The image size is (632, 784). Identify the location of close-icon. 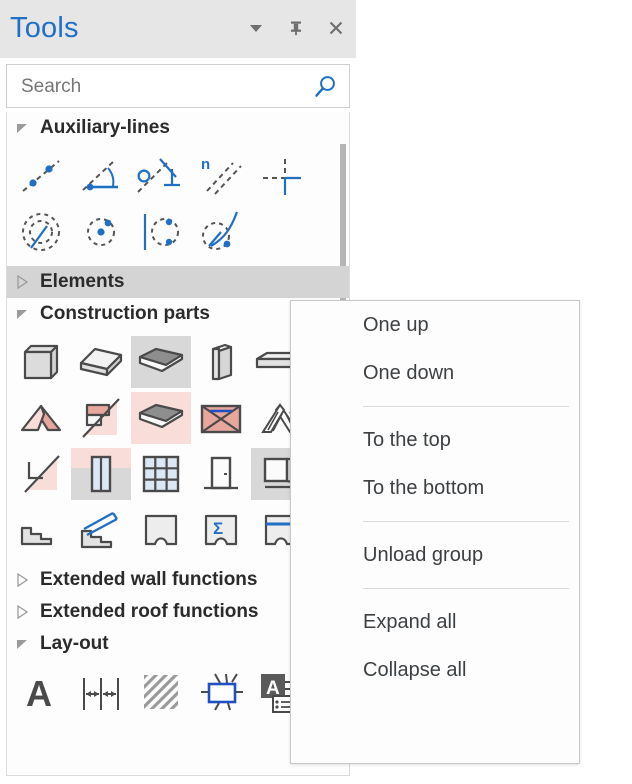
(336, 28).